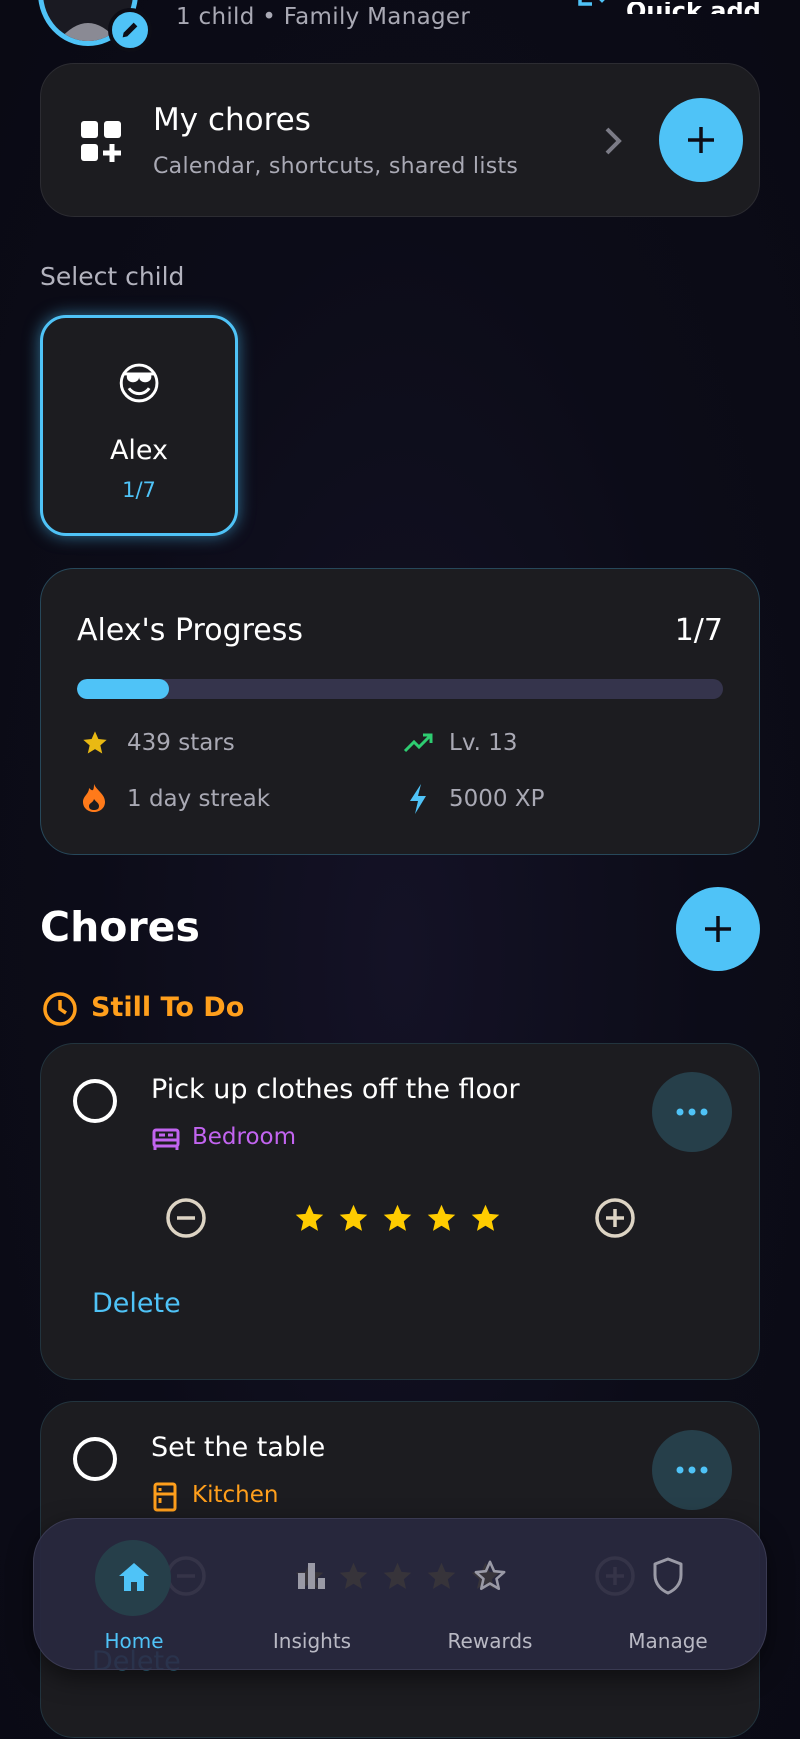 The width and height of the screenshot is (800, 1739). Describe the element at coordinates (112, 276) in the screenshot. I see `select-child-label: Select child` at that location.